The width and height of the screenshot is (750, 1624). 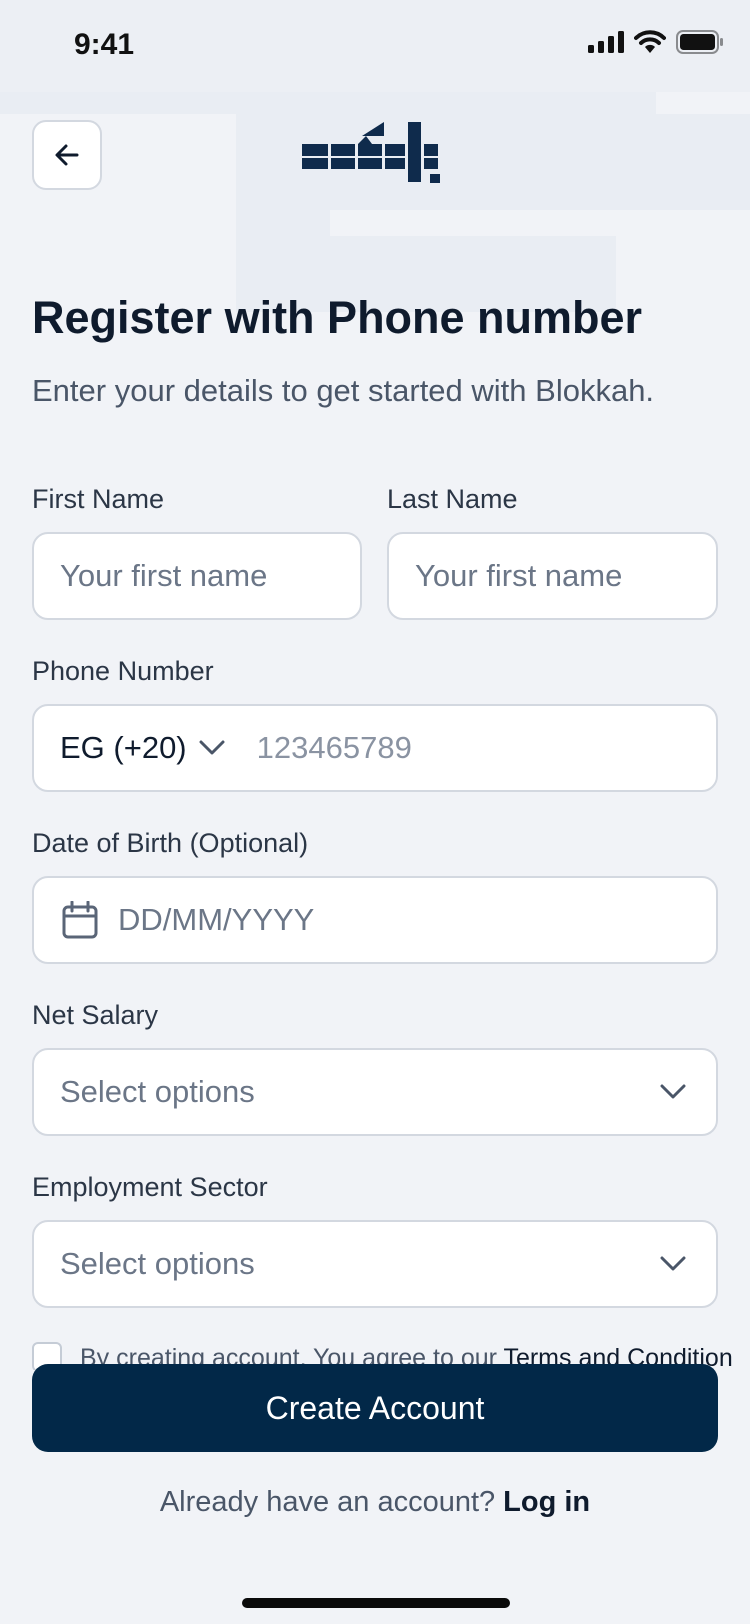 What do you see at coordinates (375, 1408) in the screenshot?
I see `create-account-button: Create Account` at bounding box center [375, 1408].